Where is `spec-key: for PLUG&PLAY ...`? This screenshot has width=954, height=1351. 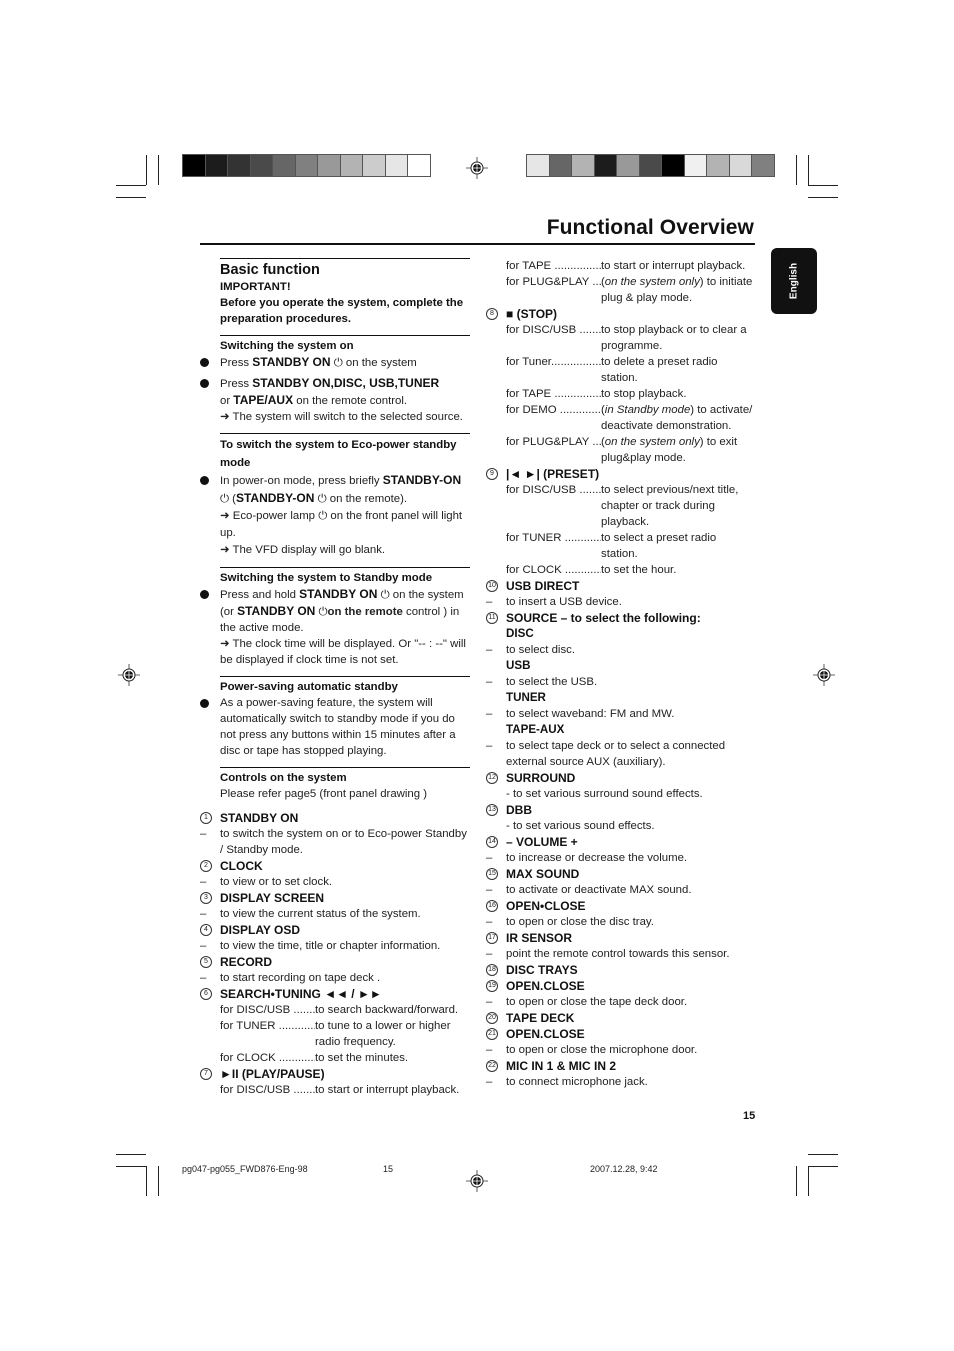
spec-key: for PLUG&PLAY ... is located at coordinates (553, 442).